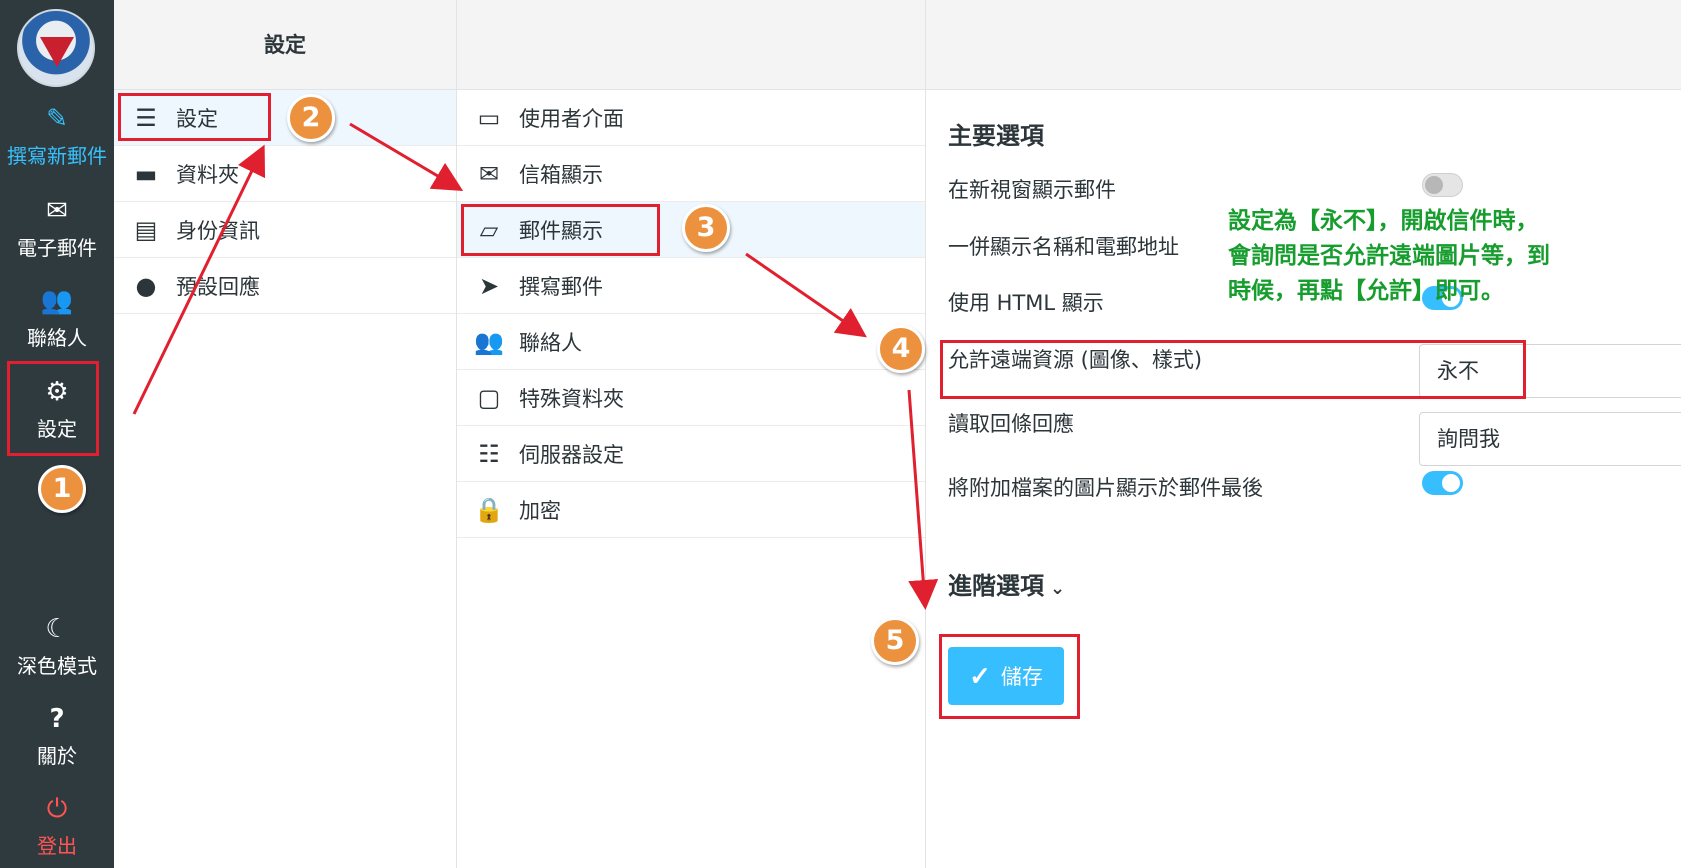 The width and height of the screenshot is (1681, 868). I want to click on show-name-email-label: 一併顯示名稱和電郵地址, so click(1063, 247).